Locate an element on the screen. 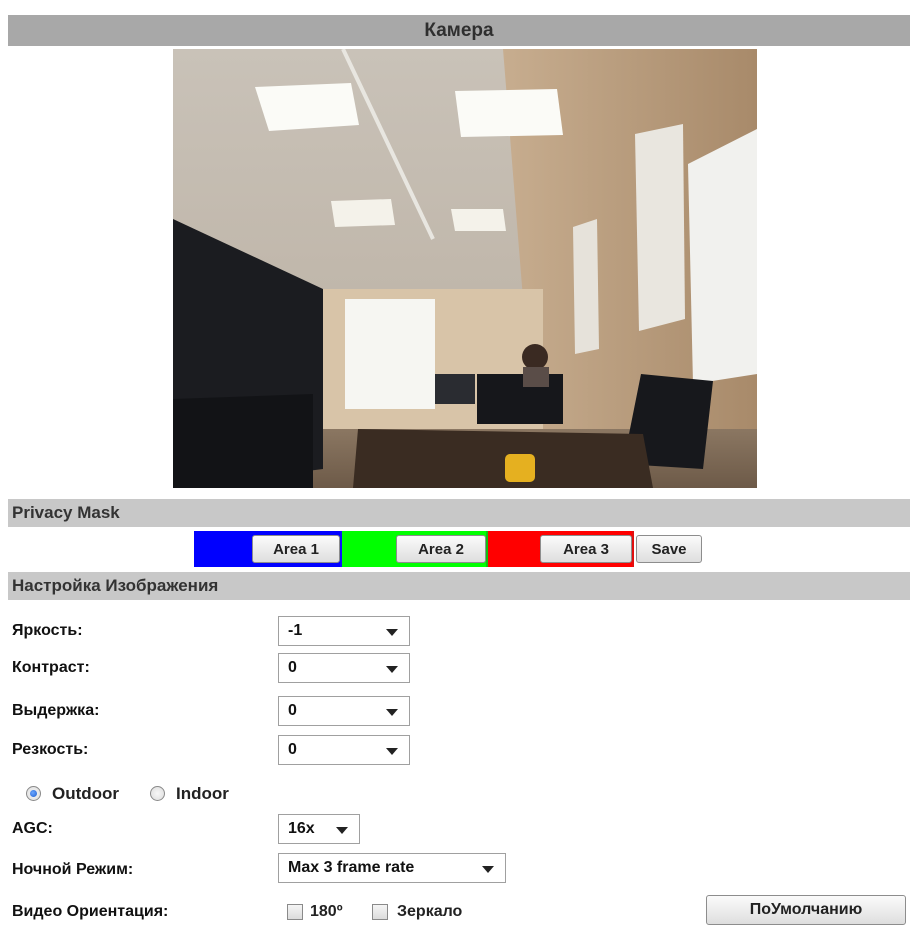 The image size is (910, 925). agc-label: AGC: is located at coordinates (32, 828).